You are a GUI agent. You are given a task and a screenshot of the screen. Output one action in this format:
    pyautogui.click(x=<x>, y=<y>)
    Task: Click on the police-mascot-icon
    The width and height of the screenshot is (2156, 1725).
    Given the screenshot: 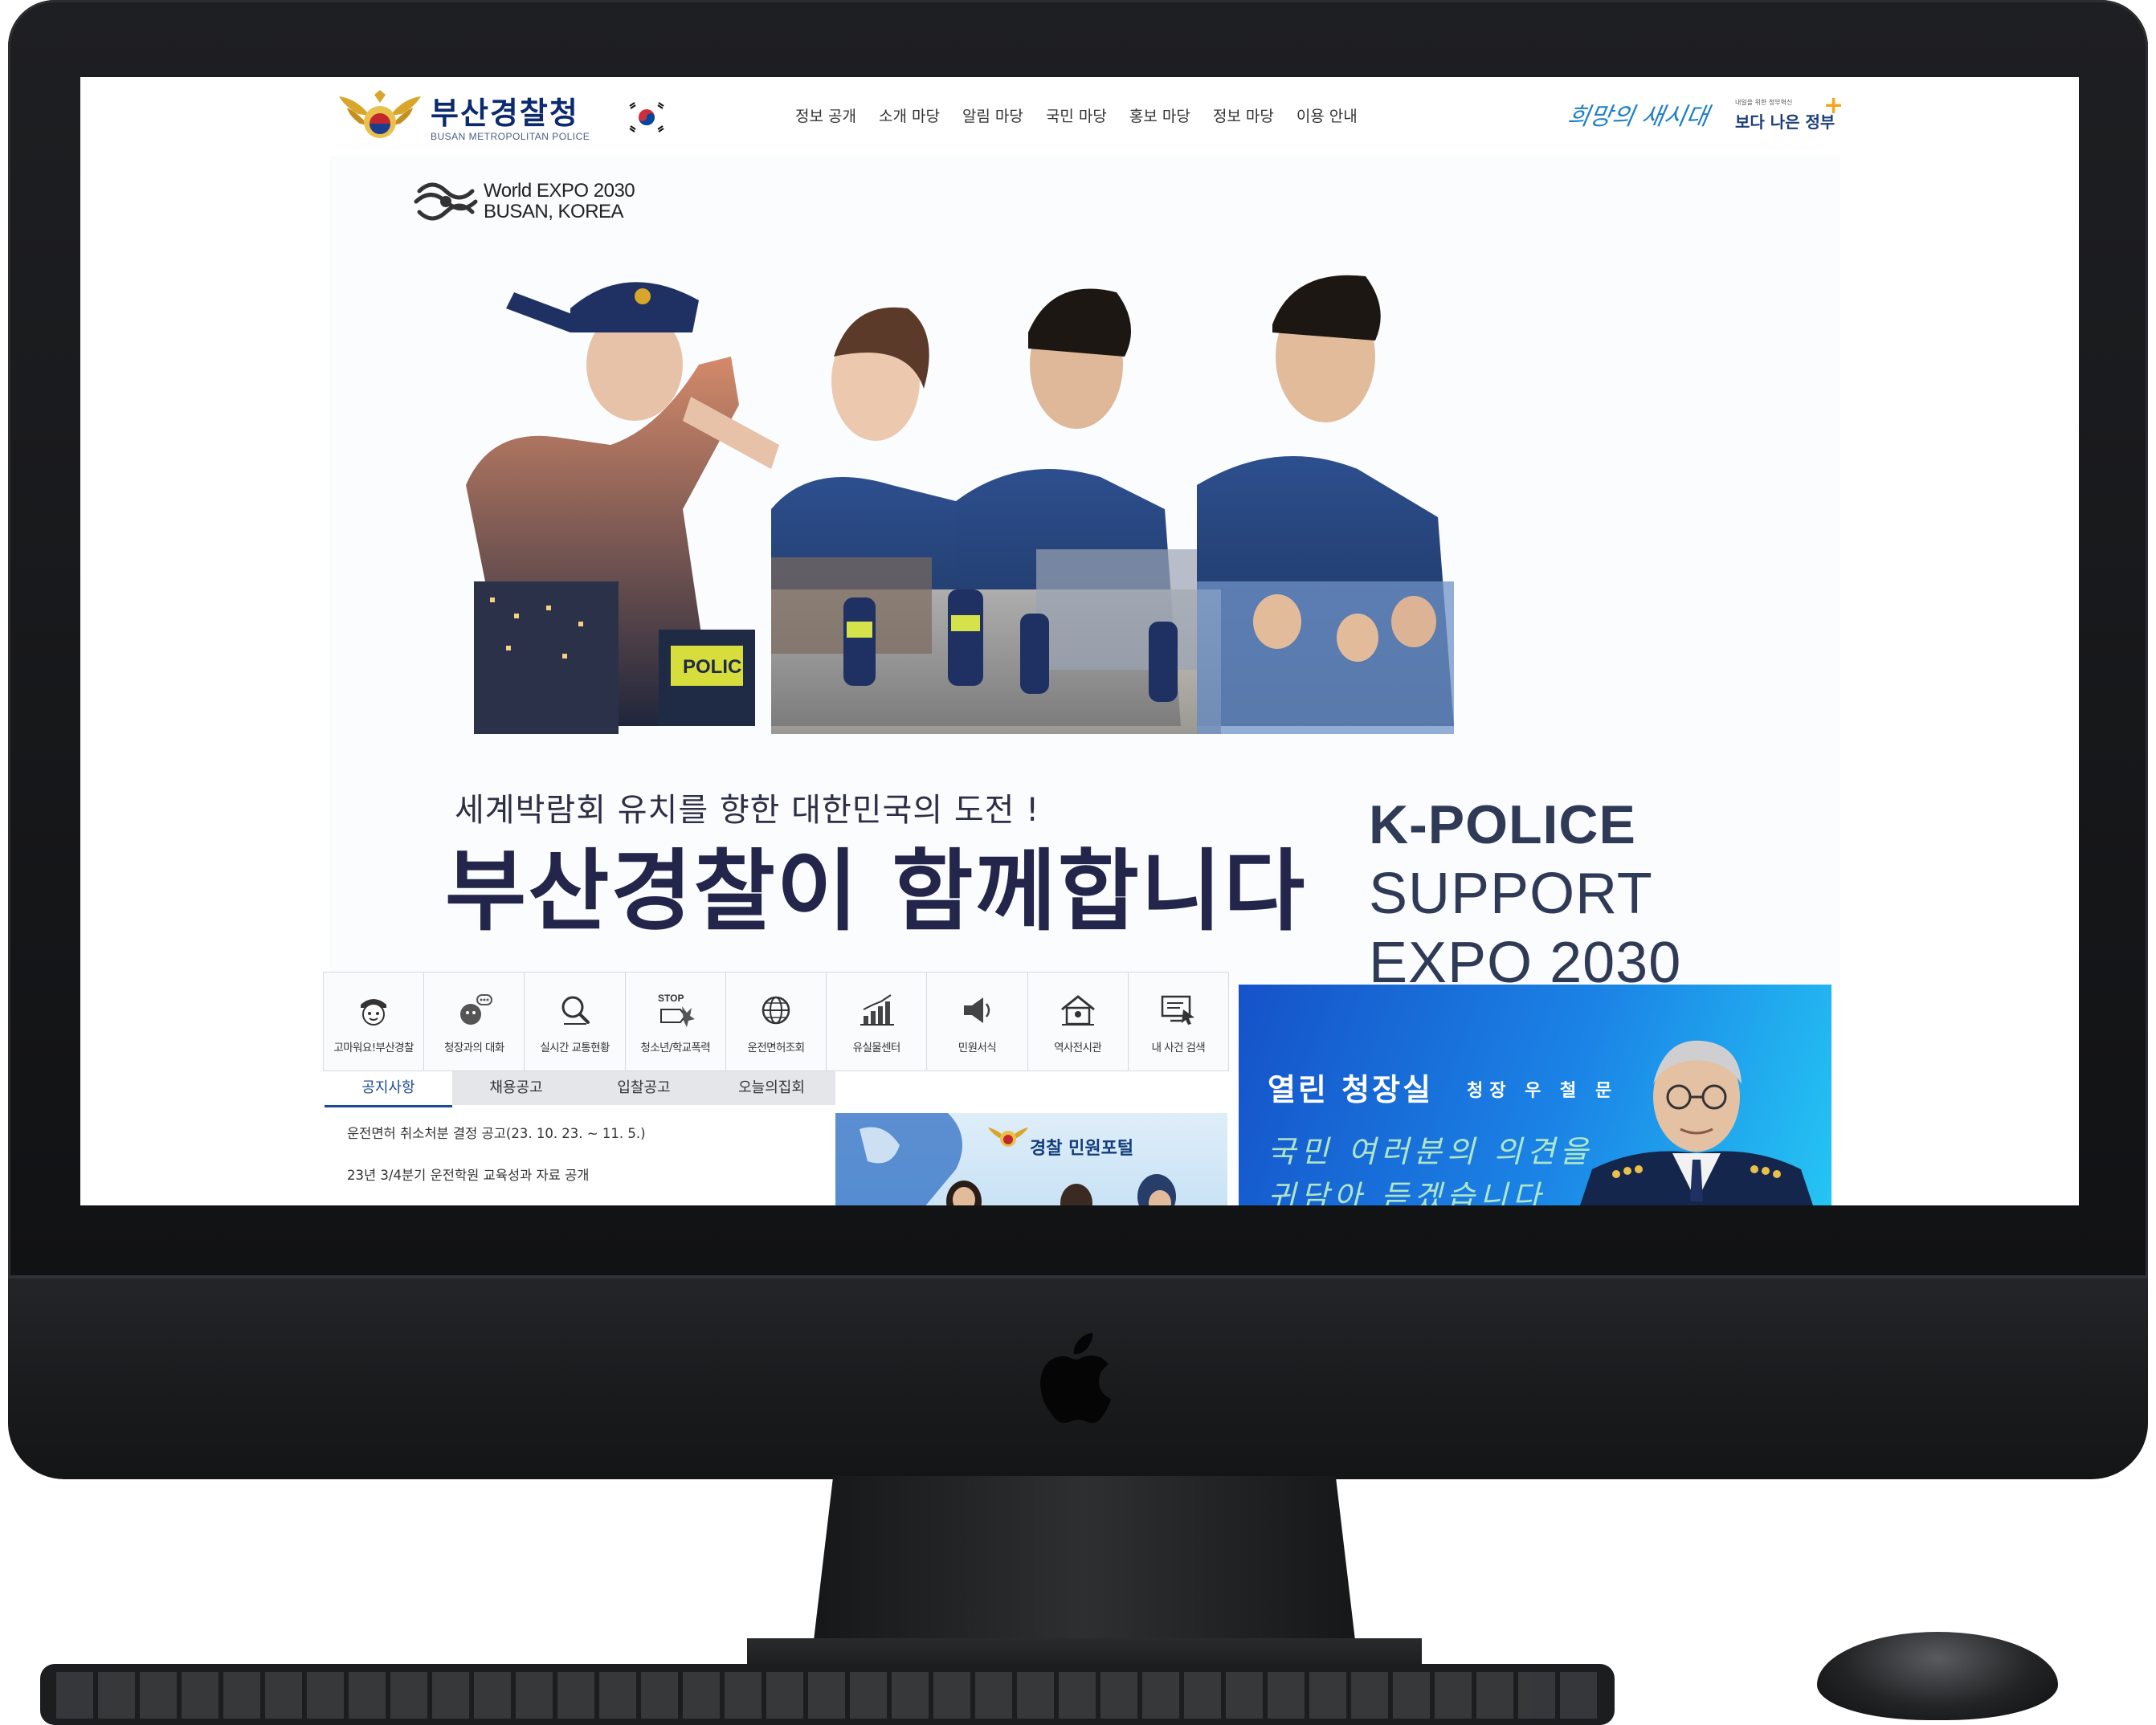 What is the action you would take?
    pyautogui.click(x=374, y=1013)
    